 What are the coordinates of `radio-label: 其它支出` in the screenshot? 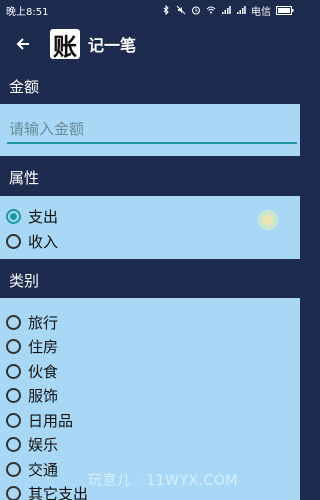 It's located at (58, 492).